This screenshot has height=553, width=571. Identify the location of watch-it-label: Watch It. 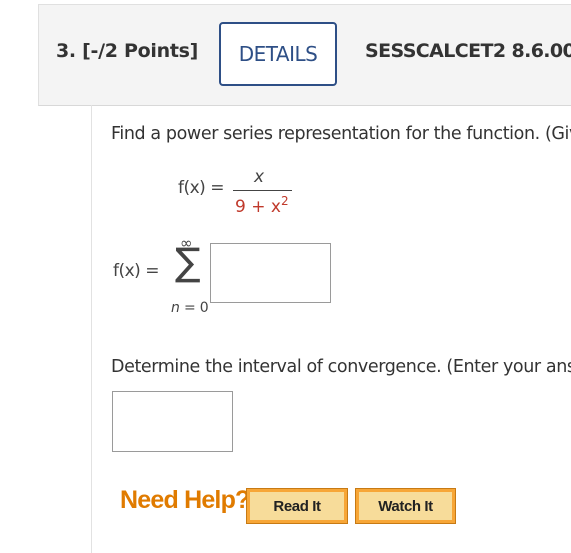
(405, 506).